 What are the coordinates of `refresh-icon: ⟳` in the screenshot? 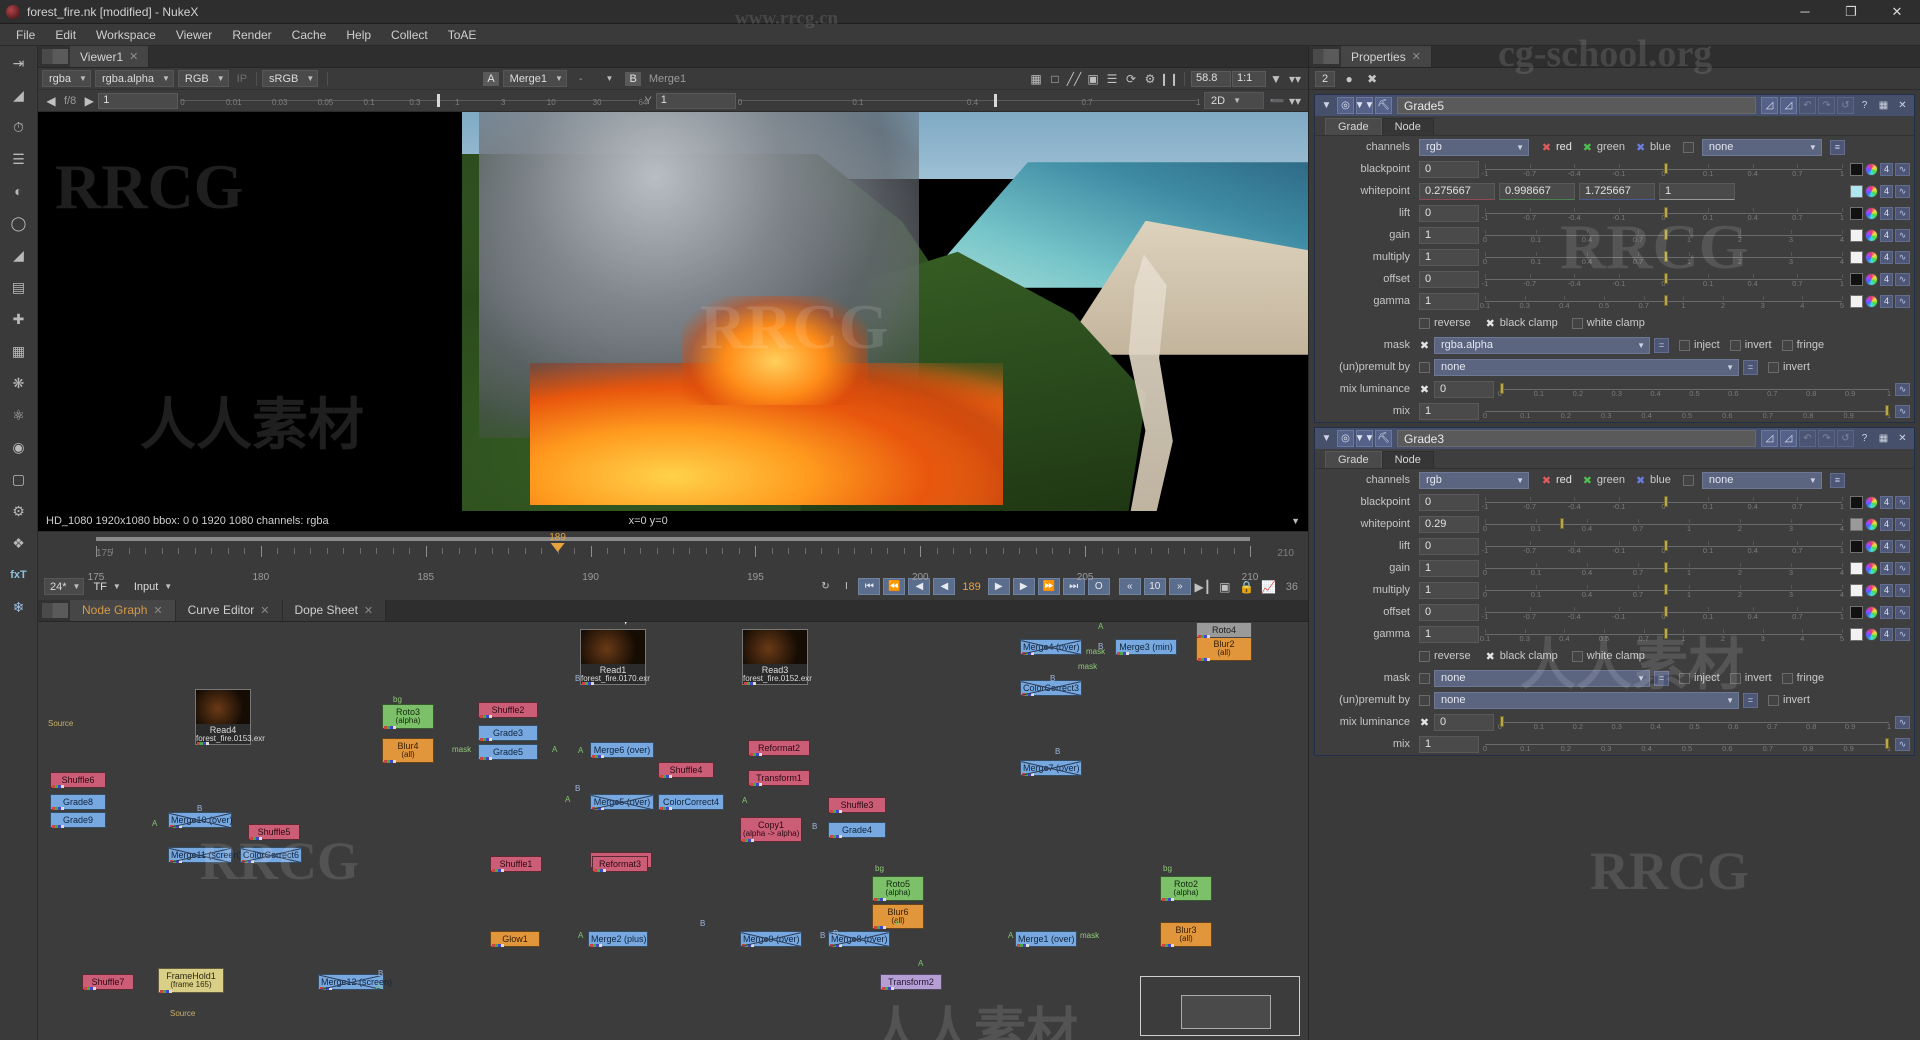 It's located at (1131, 79).